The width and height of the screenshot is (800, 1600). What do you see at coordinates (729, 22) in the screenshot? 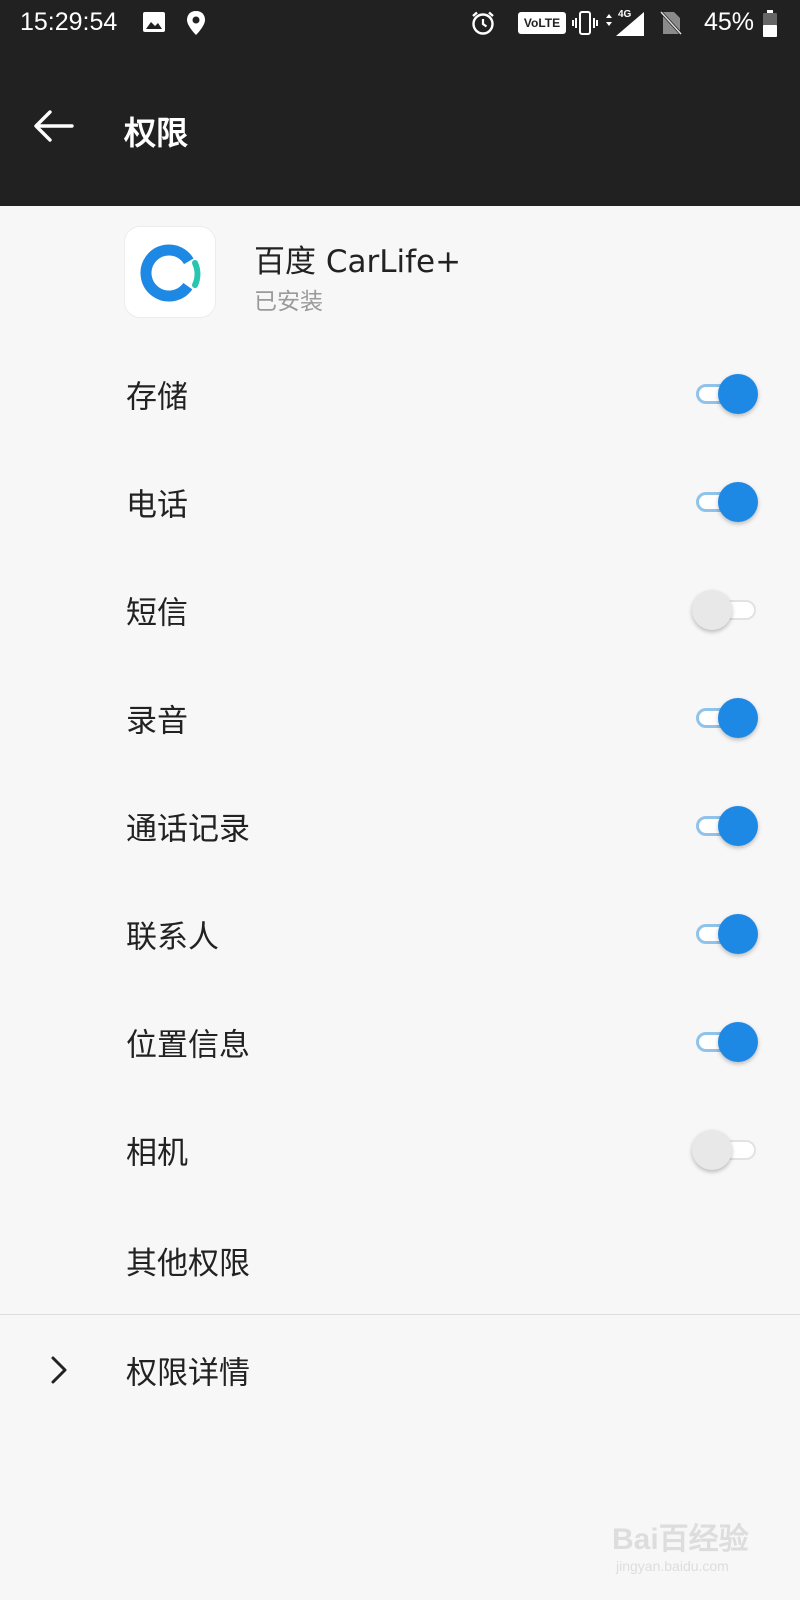
I see `battery-percent: 45%` at bounding box center [729, 22].